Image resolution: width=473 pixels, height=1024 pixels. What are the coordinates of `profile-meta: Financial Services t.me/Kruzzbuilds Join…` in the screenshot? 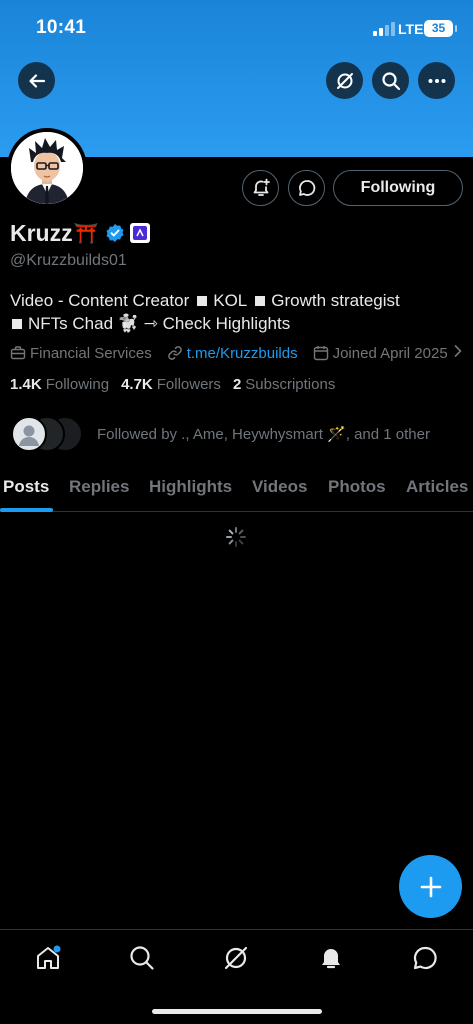 It's located at (238, 353).